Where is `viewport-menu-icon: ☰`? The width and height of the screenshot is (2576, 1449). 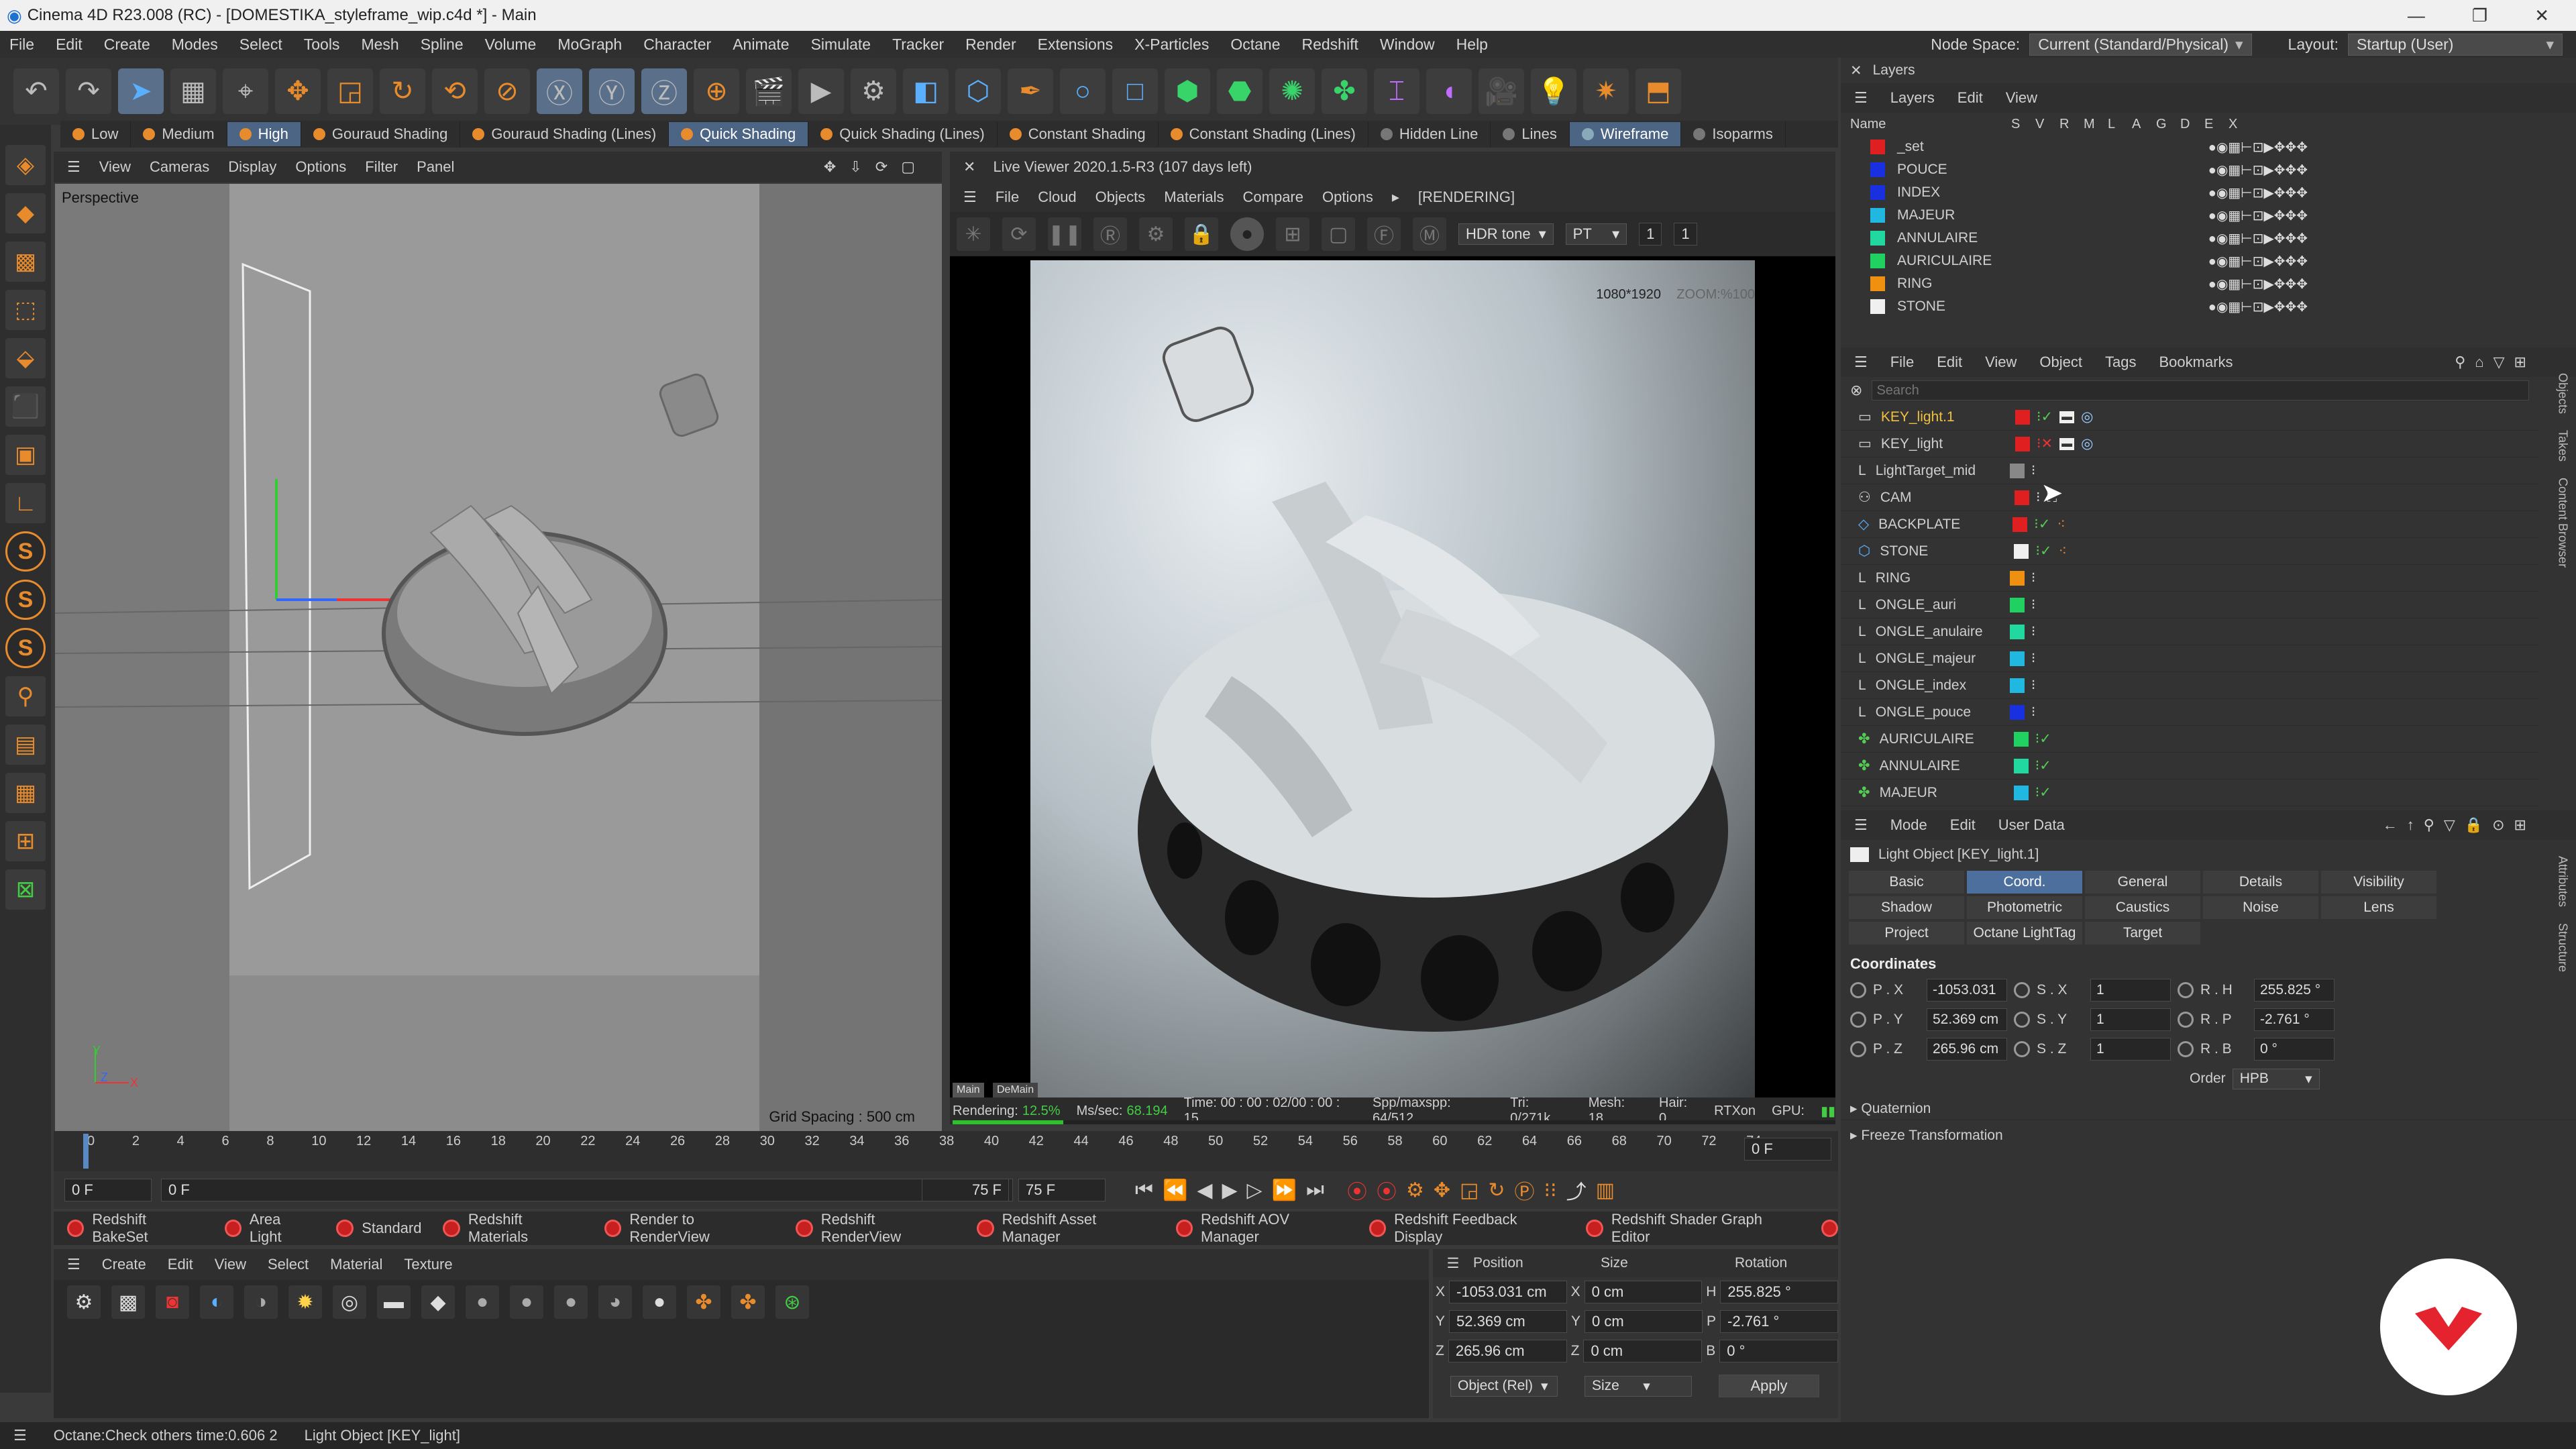
viewport-menu-icon: ☰ is located at coordinates (73, 167).